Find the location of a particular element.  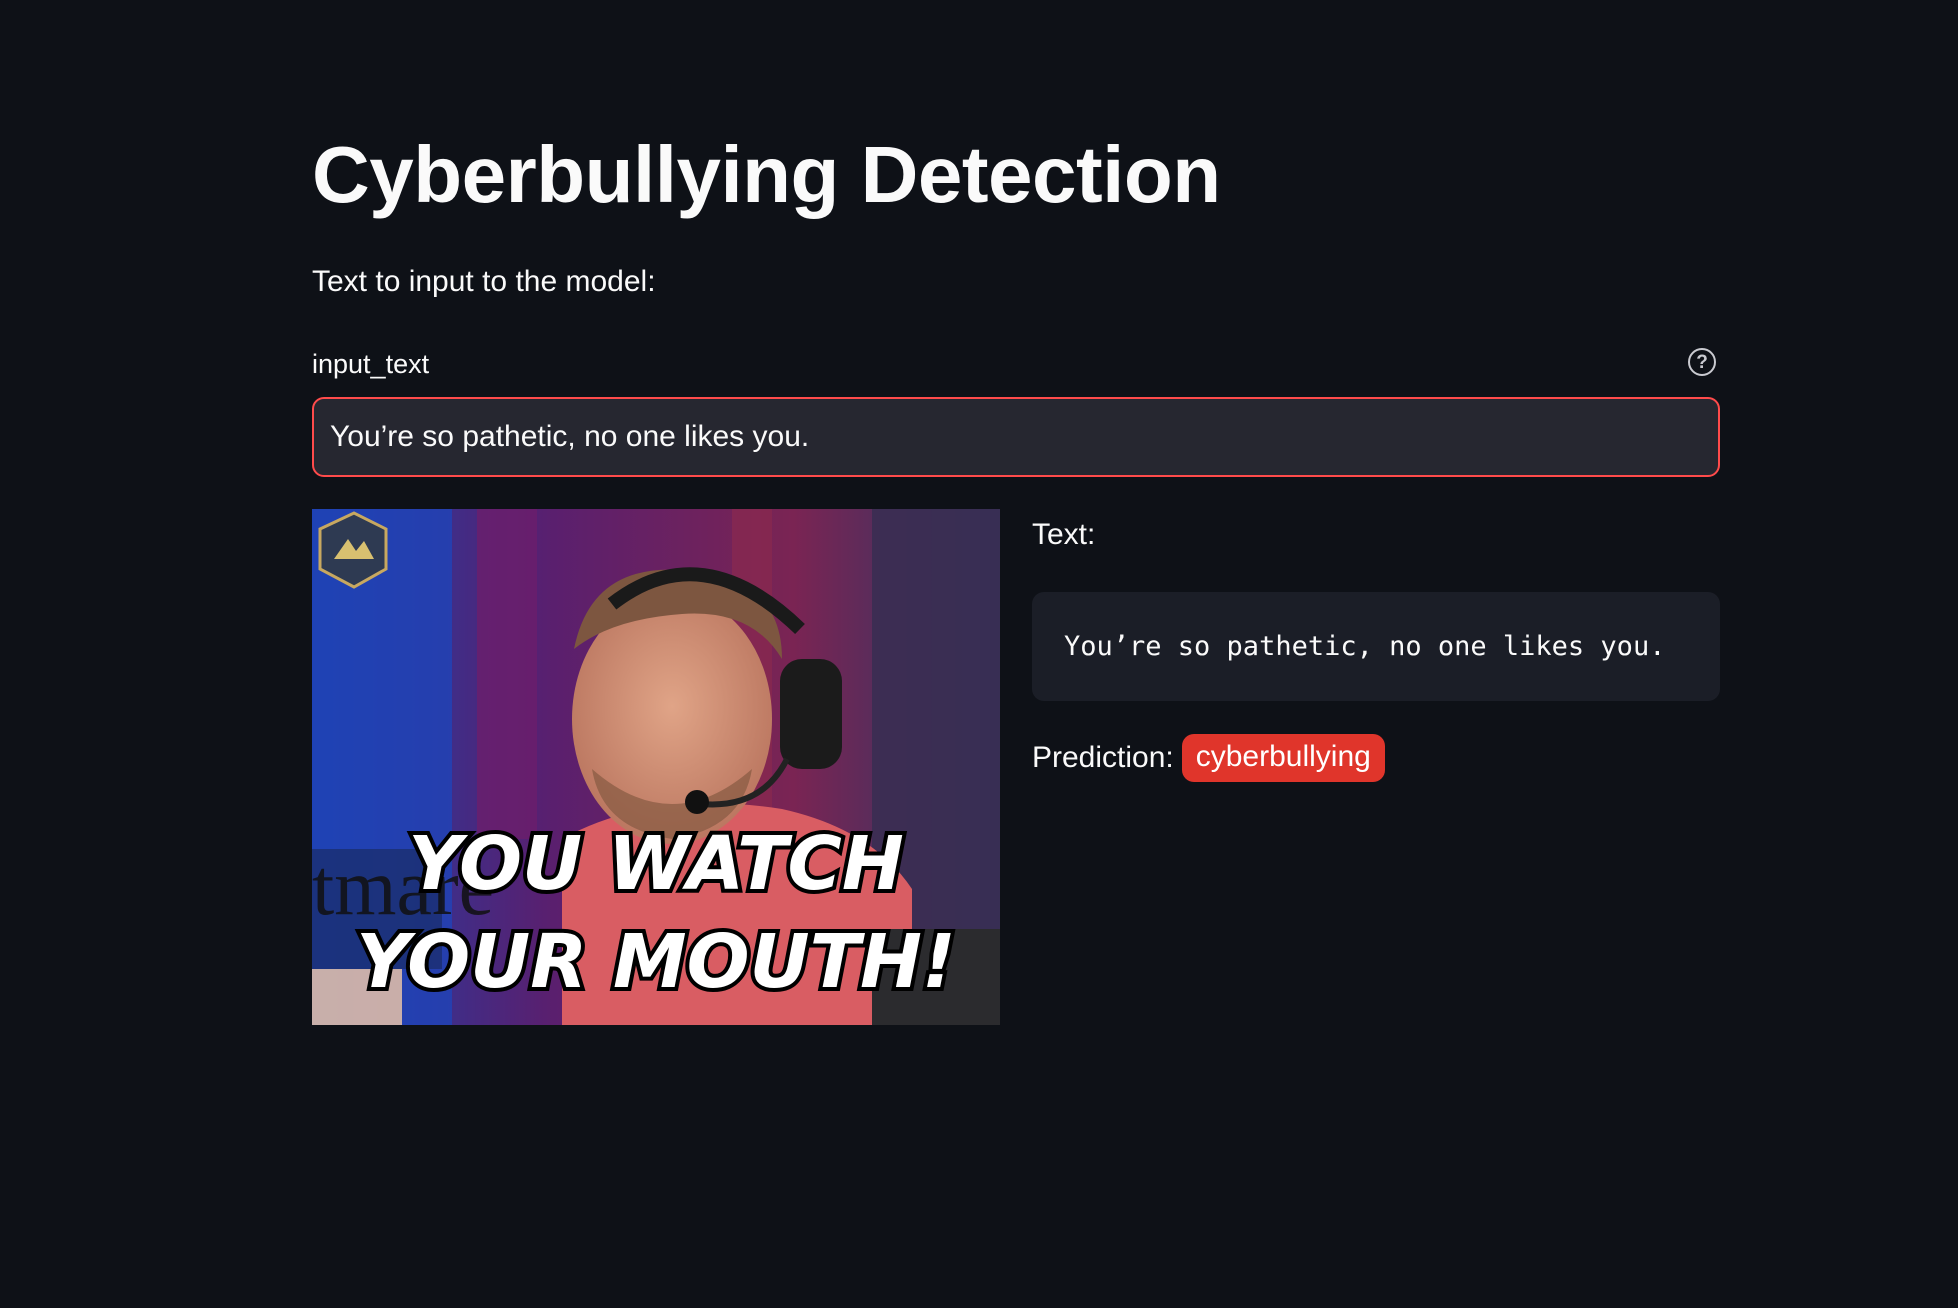

input-text-label: input_text is located at coordinates (371, 364).